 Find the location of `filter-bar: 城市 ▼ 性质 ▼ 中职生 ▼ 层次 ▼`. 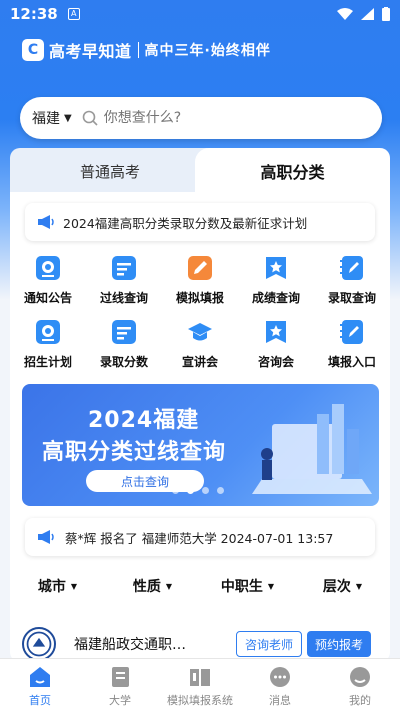

filter-bar: 城市 ▼ 性质 ▼ 中职生 ▼ 层次 ▼ is located at coordinates (200, 586).